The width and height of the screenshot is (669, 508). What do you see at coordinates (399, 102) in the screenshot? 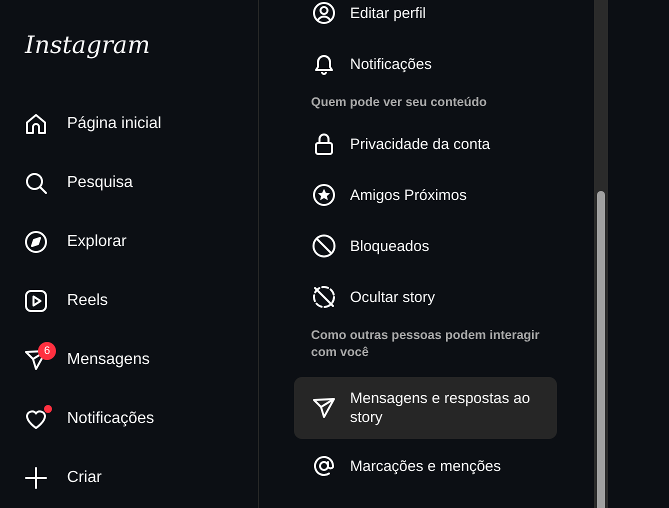
I see `section-heading: Quem pode ver seu conteúdo` at bounding box center [399, 102].